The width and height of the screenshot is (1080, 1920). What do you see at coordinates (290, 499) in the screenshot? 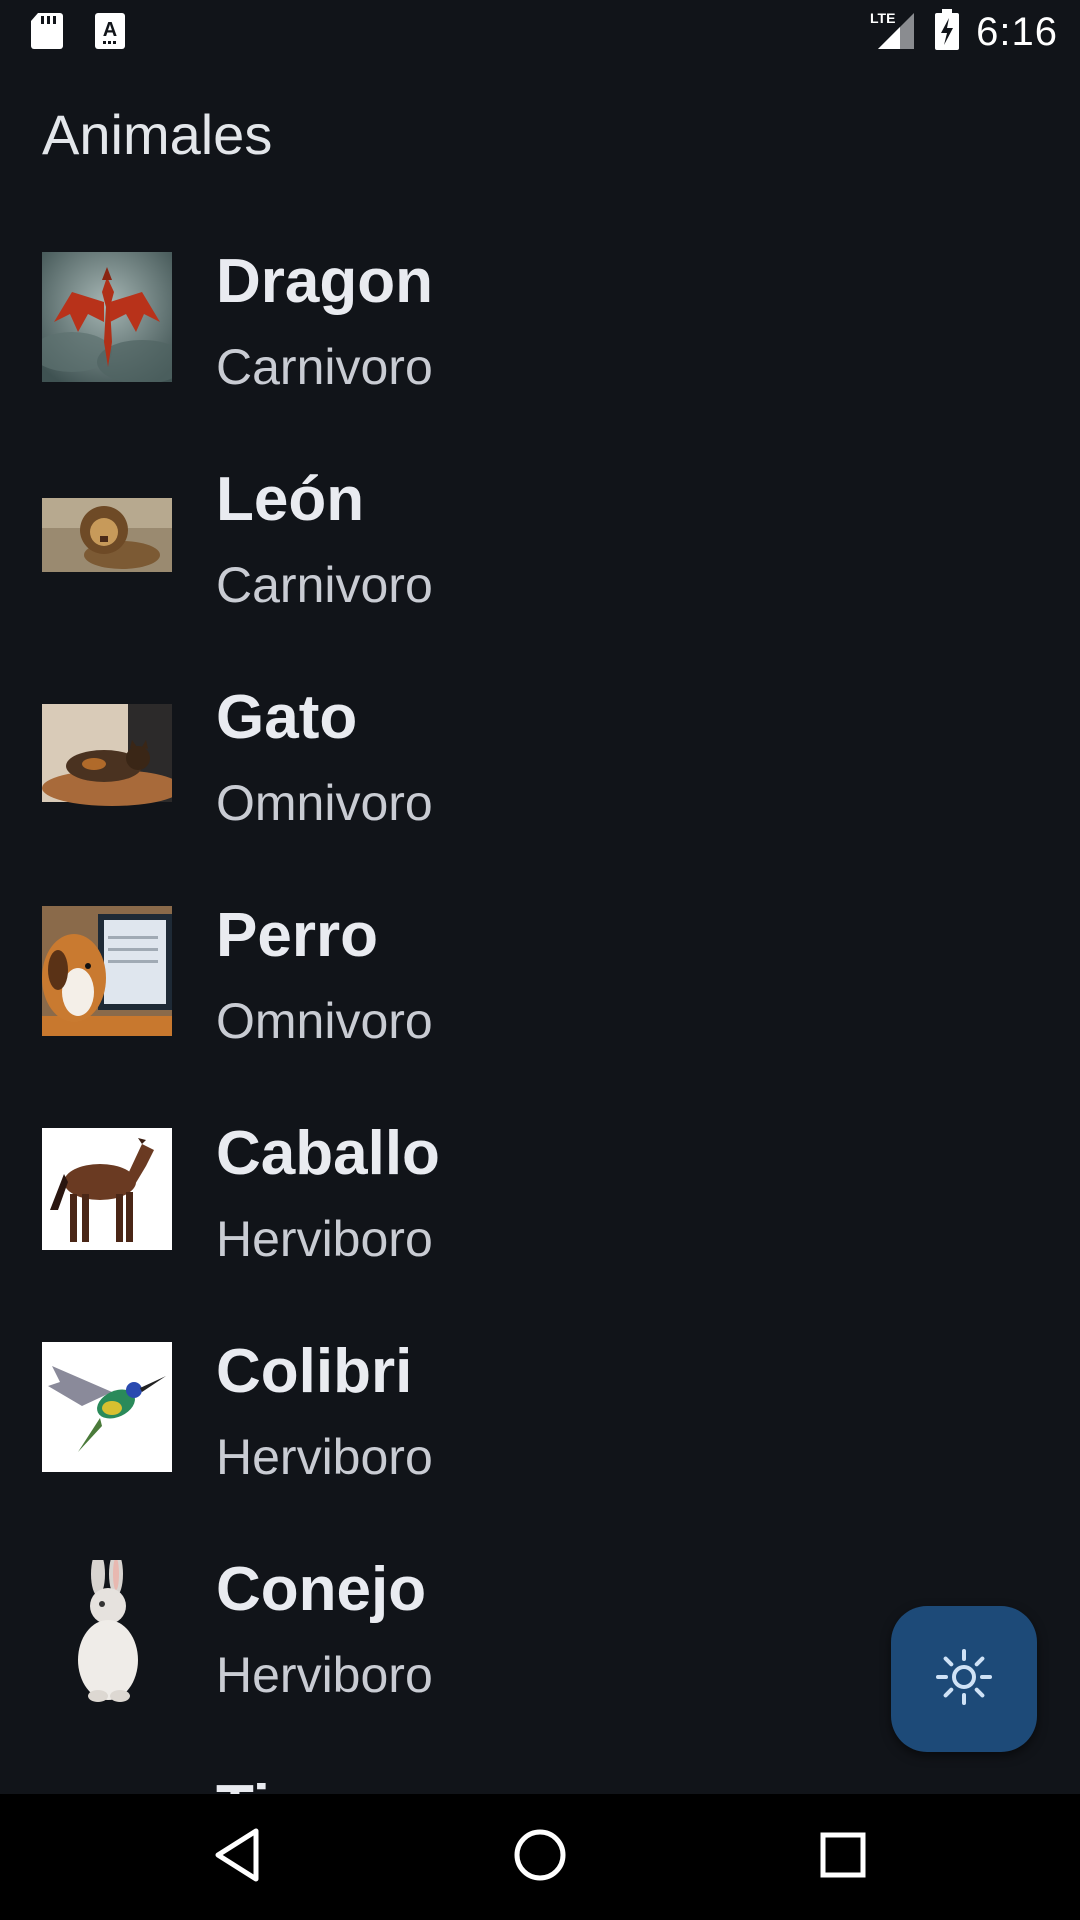
I see `animal-name: León` at bounding box center [290, 499].